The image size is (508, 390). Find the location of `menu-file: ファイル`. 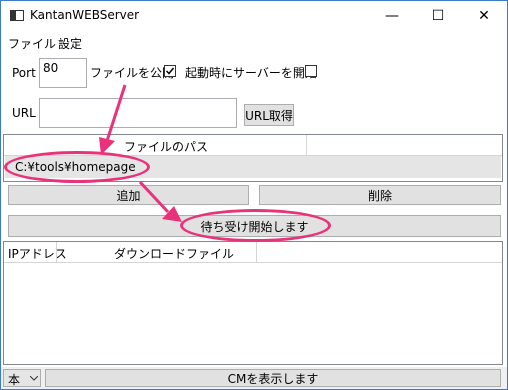

menu-file: ファイル is located at coordinates (32, 43).